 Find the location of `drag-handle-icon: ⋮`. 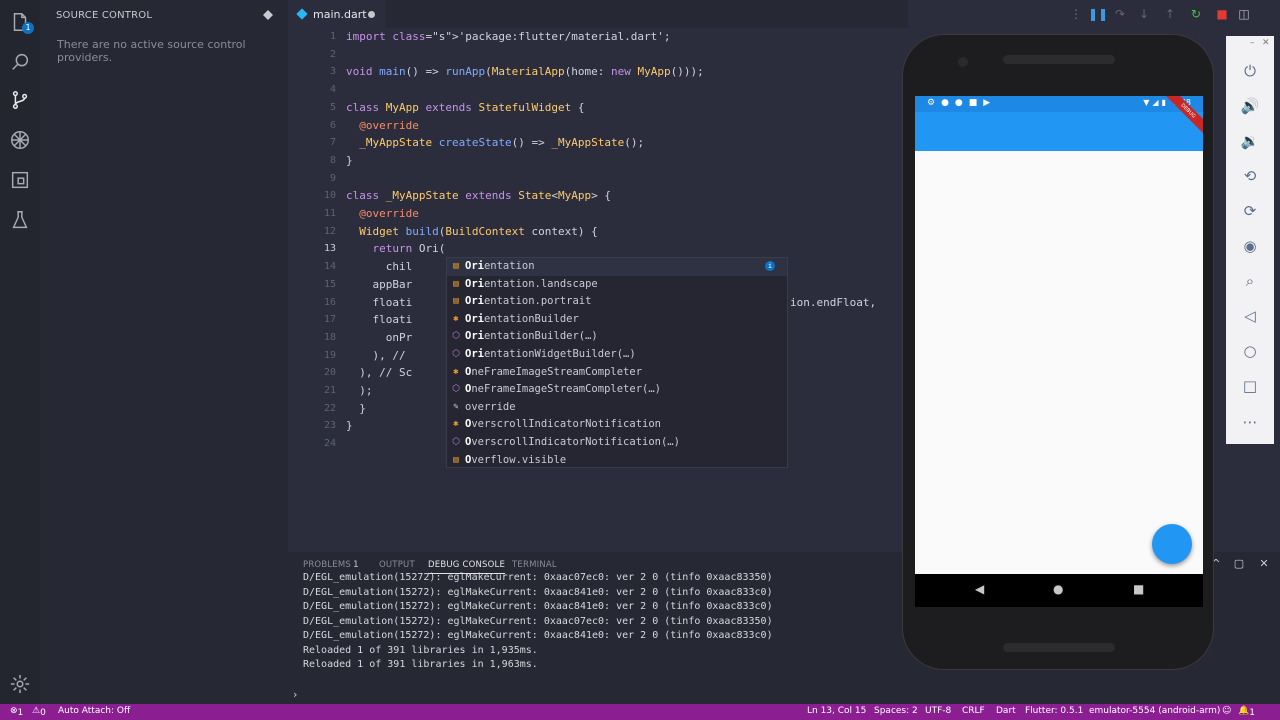

drag-handle-icon: ⋮ is located at coordinates (1076, 14).